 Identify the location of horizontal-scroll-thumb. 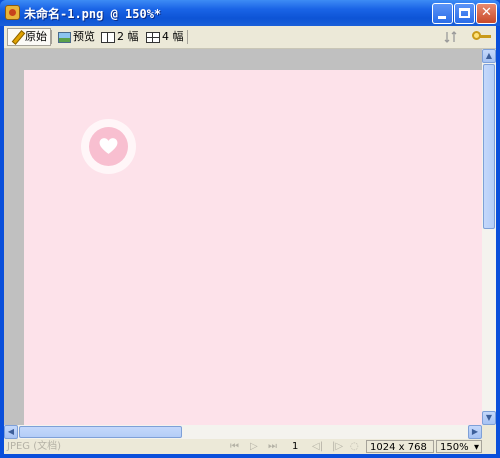
(100, 432).